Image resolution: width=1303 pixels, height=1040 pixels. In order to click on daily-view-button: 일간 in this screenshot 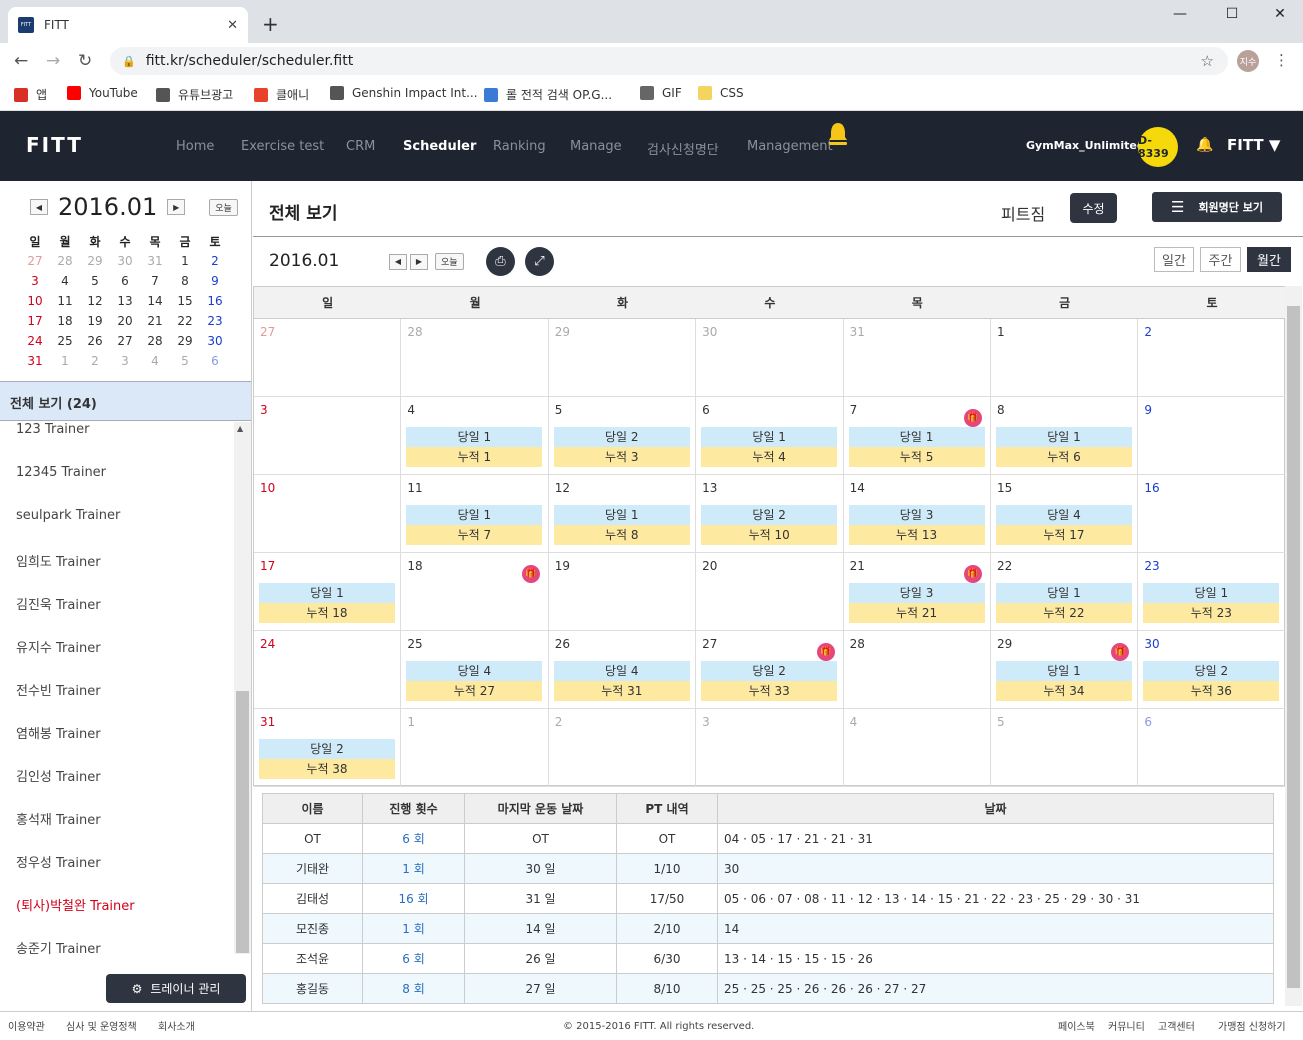, I will do `click(1174, 259)`.